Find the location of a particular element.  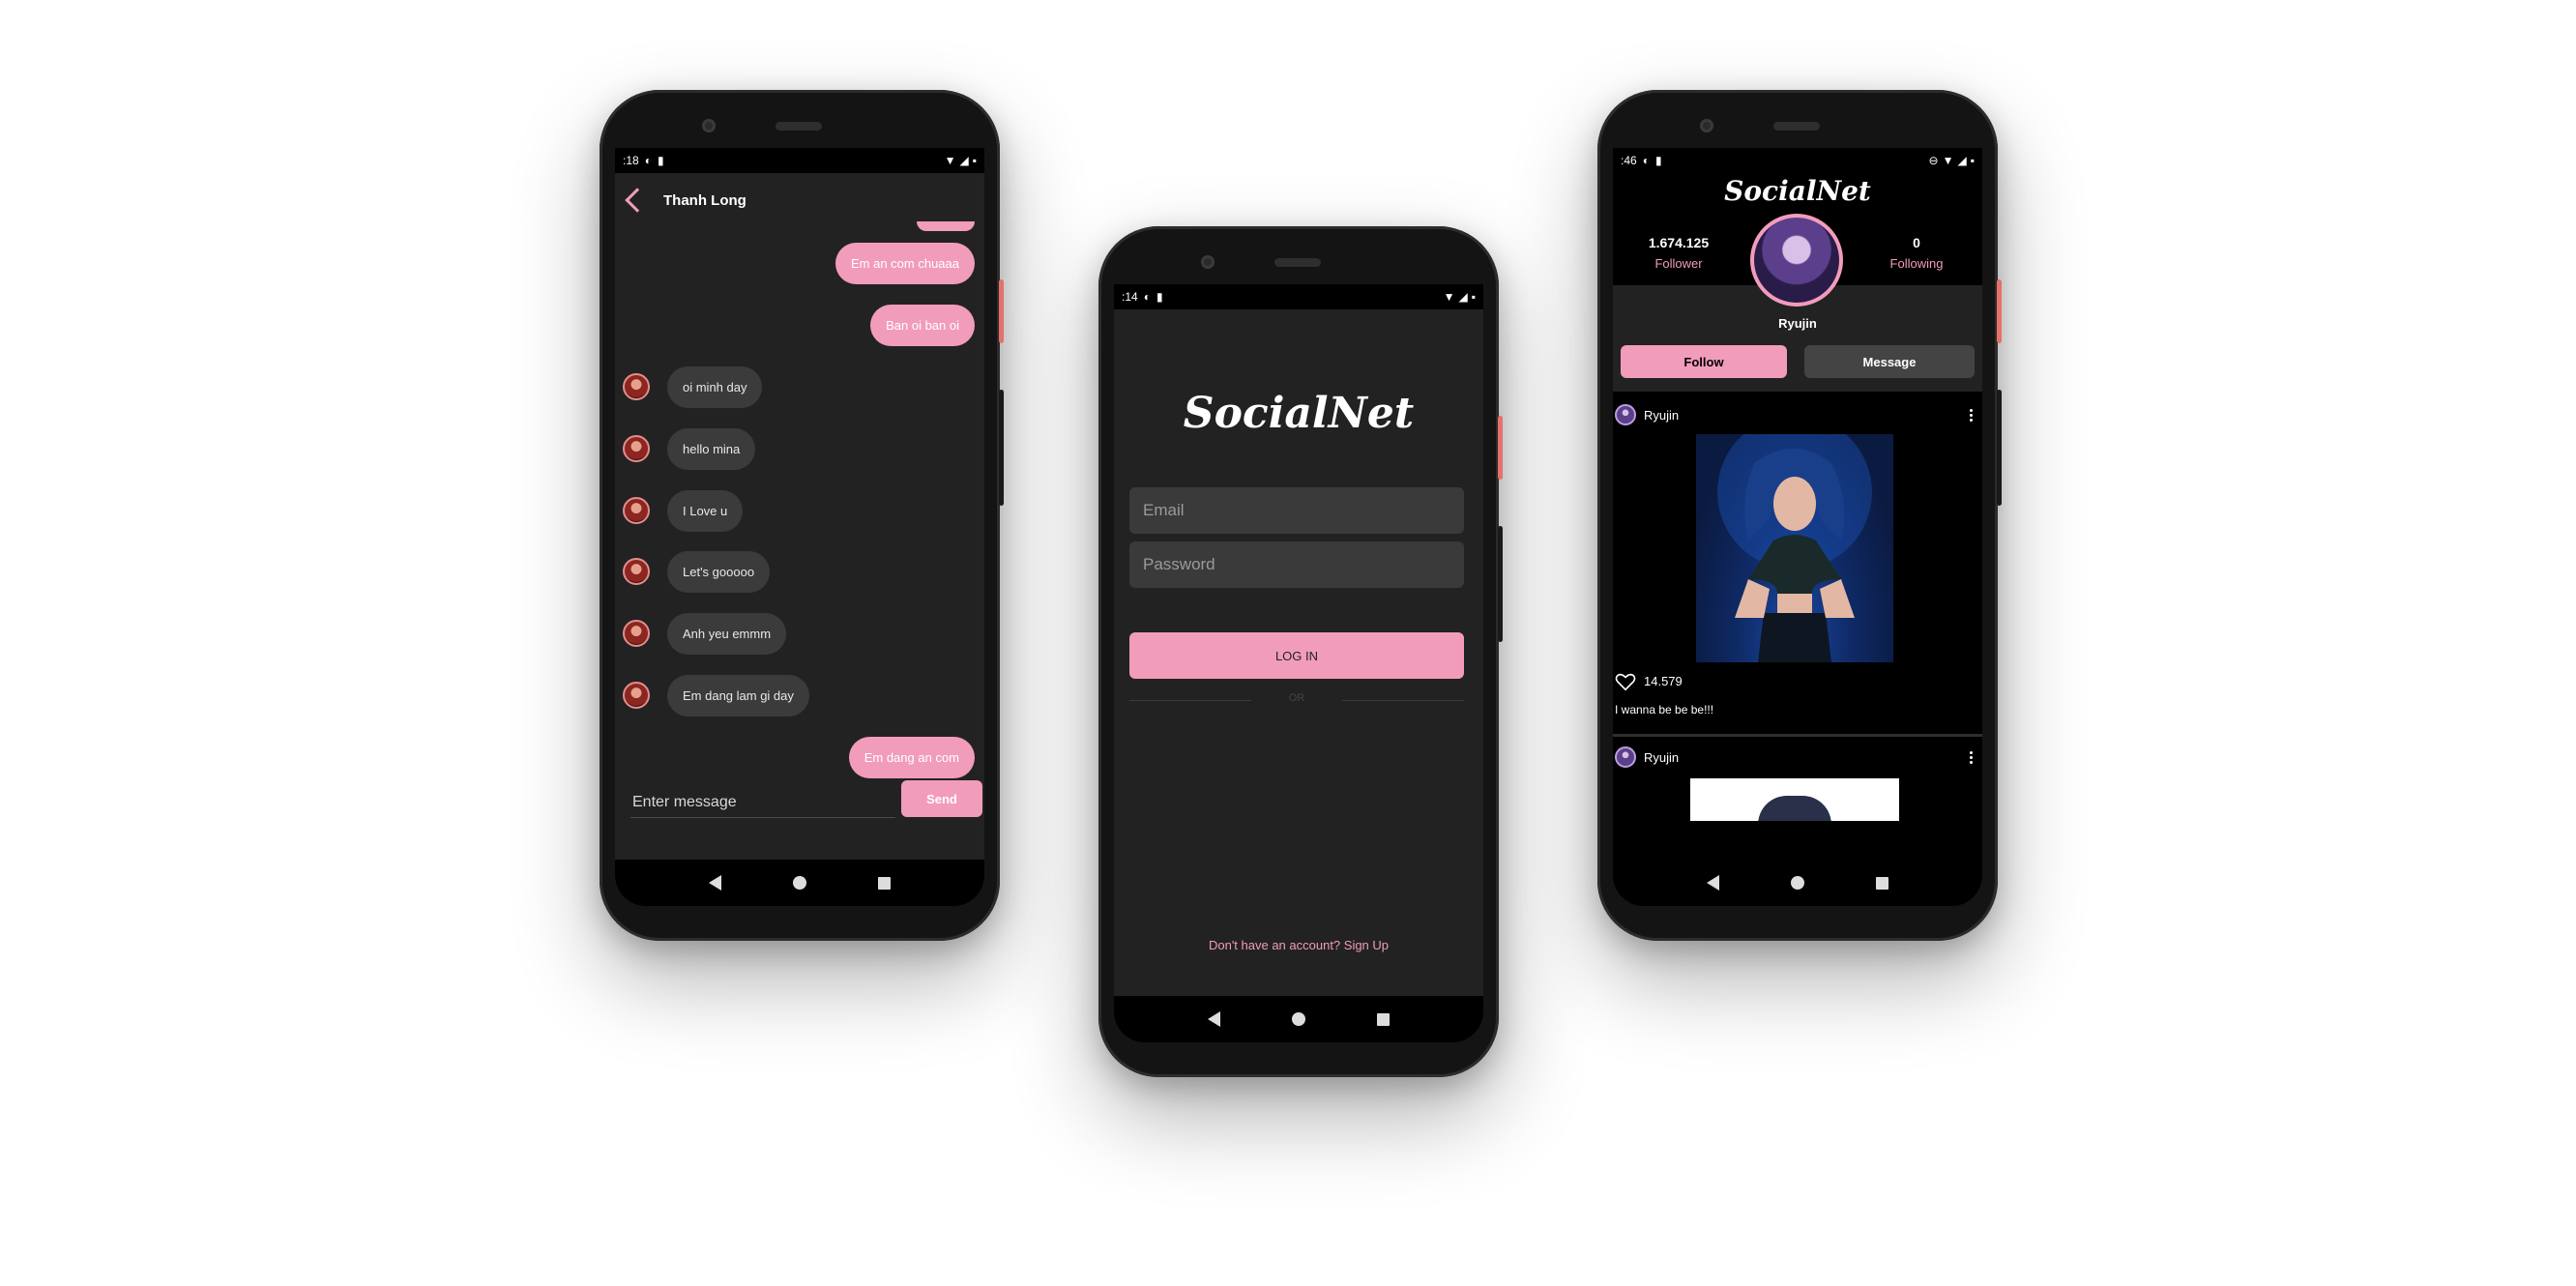

followers-label: Follower is located at coordinates (1678, 264).